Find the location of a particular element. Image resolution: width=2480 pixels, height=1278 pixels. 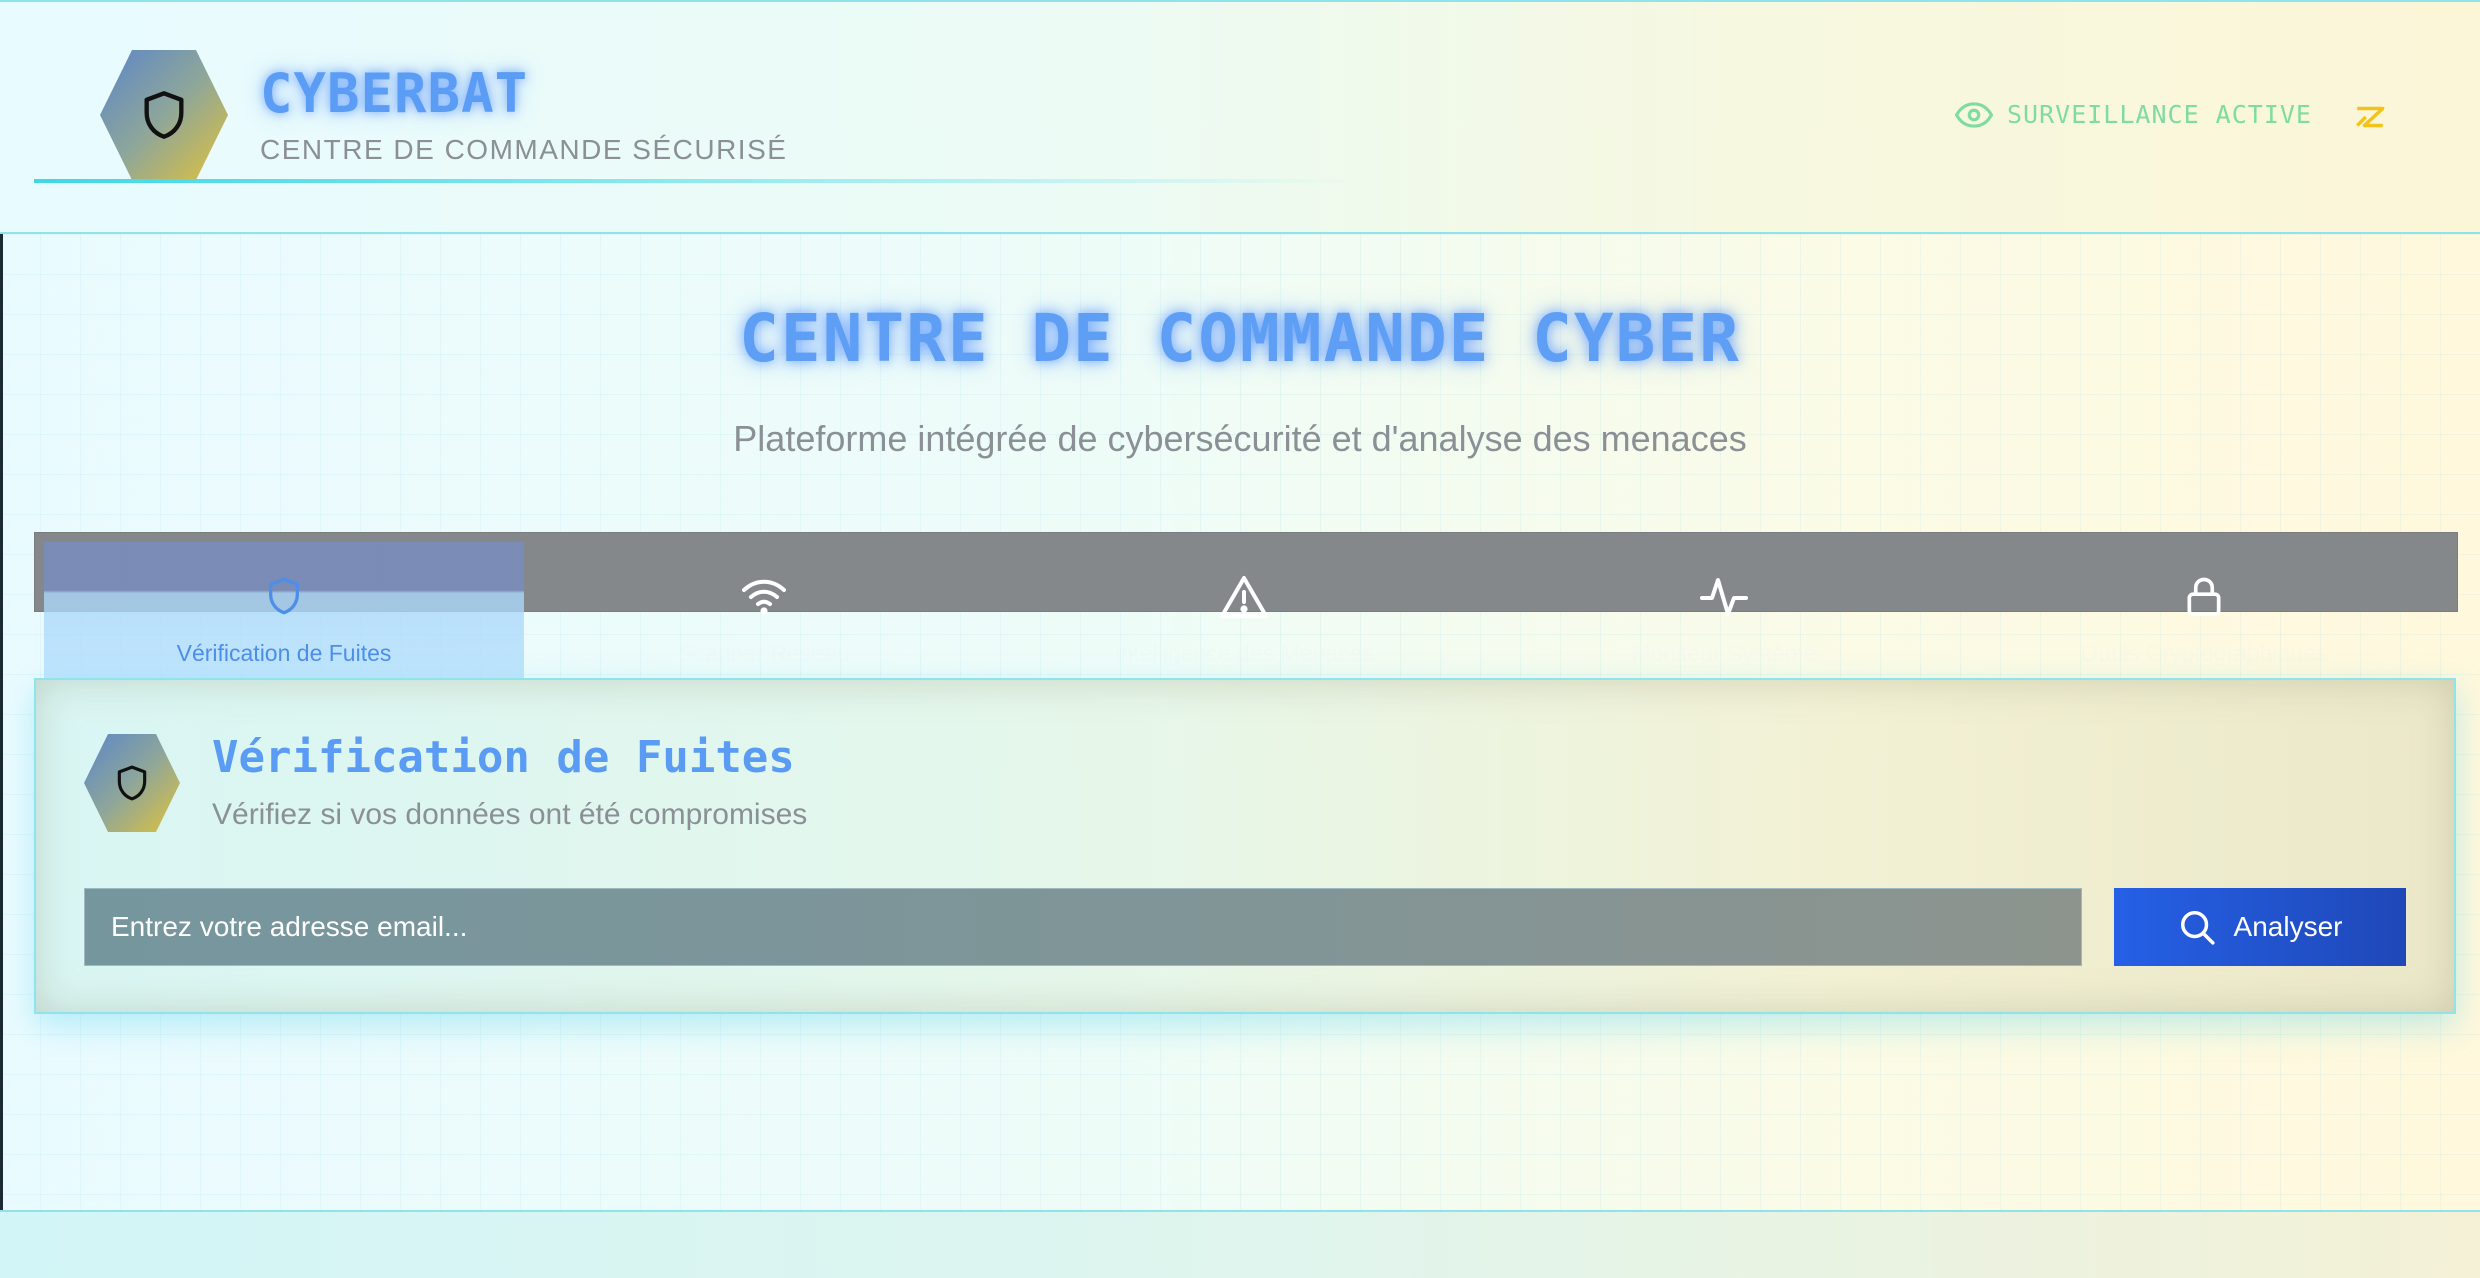

app-footer is located at coordinates (1240, 1244).